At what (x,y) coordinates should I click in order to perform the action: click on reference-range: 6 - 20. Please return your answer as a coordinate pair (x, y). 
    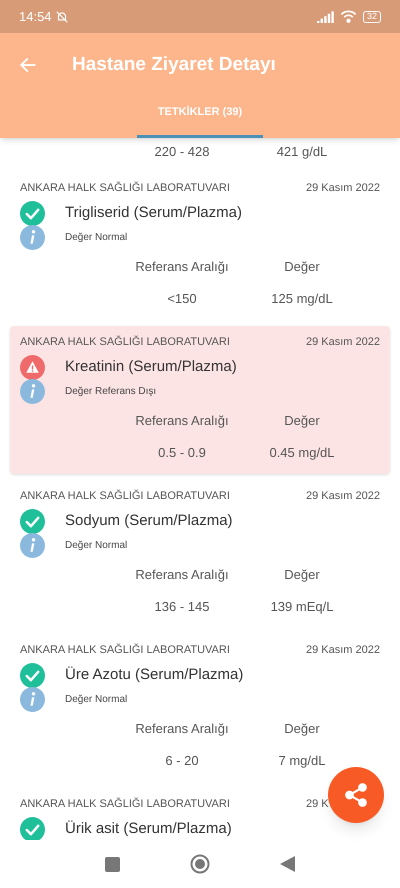
    Looking at the image, I should click on (182, 761).